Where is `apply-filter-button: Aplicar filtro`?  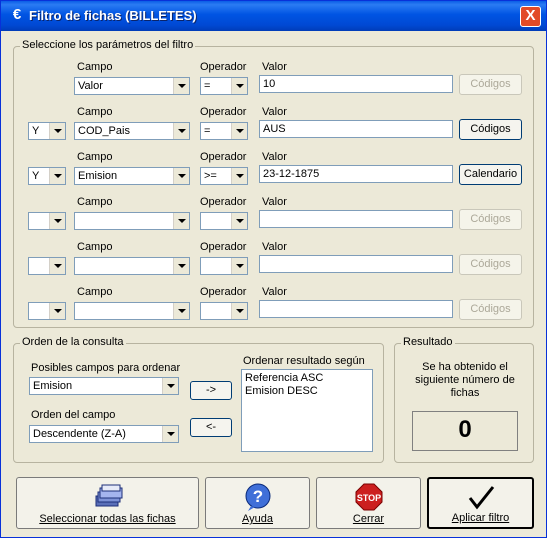 apply-filter-button: Aplicar filtro is located at coordinates (480, 503).